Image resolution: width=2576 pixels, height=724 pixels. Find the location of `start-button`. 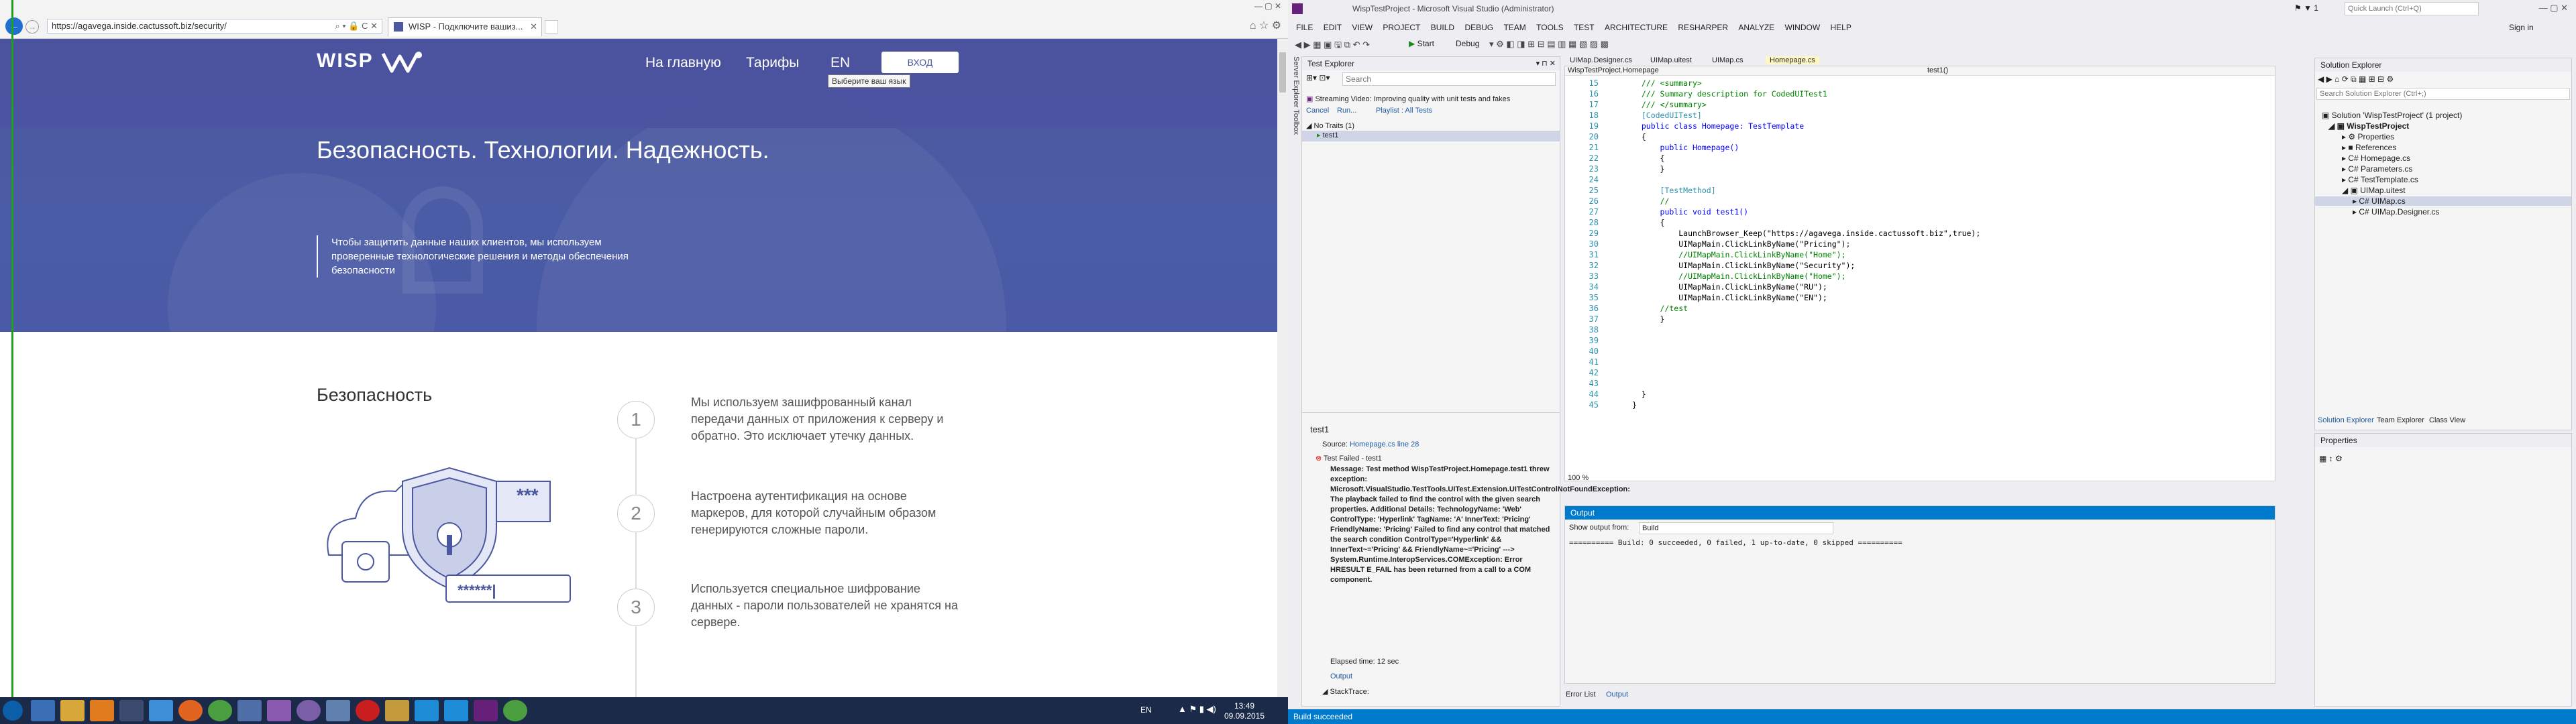

start-button is located at coordinates (13, 711).